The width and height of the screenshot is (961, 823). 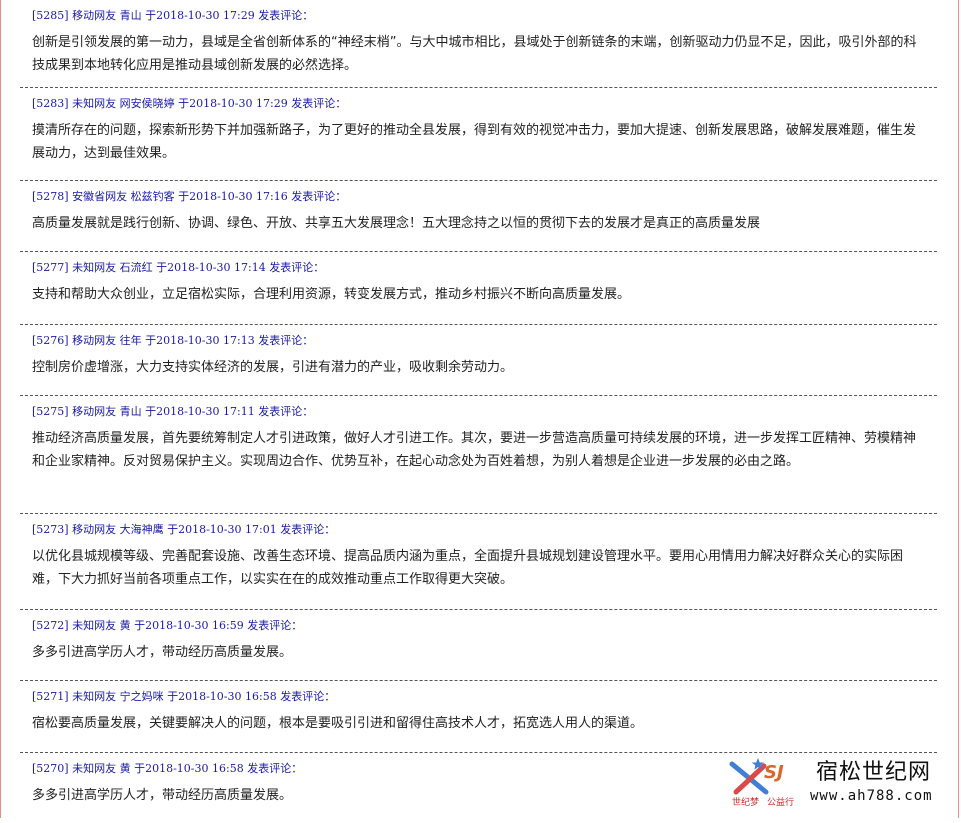 I want to click on comment-text: 多多引进高学历人才，带动经历高质量发展。, so click(x=162, y=652).